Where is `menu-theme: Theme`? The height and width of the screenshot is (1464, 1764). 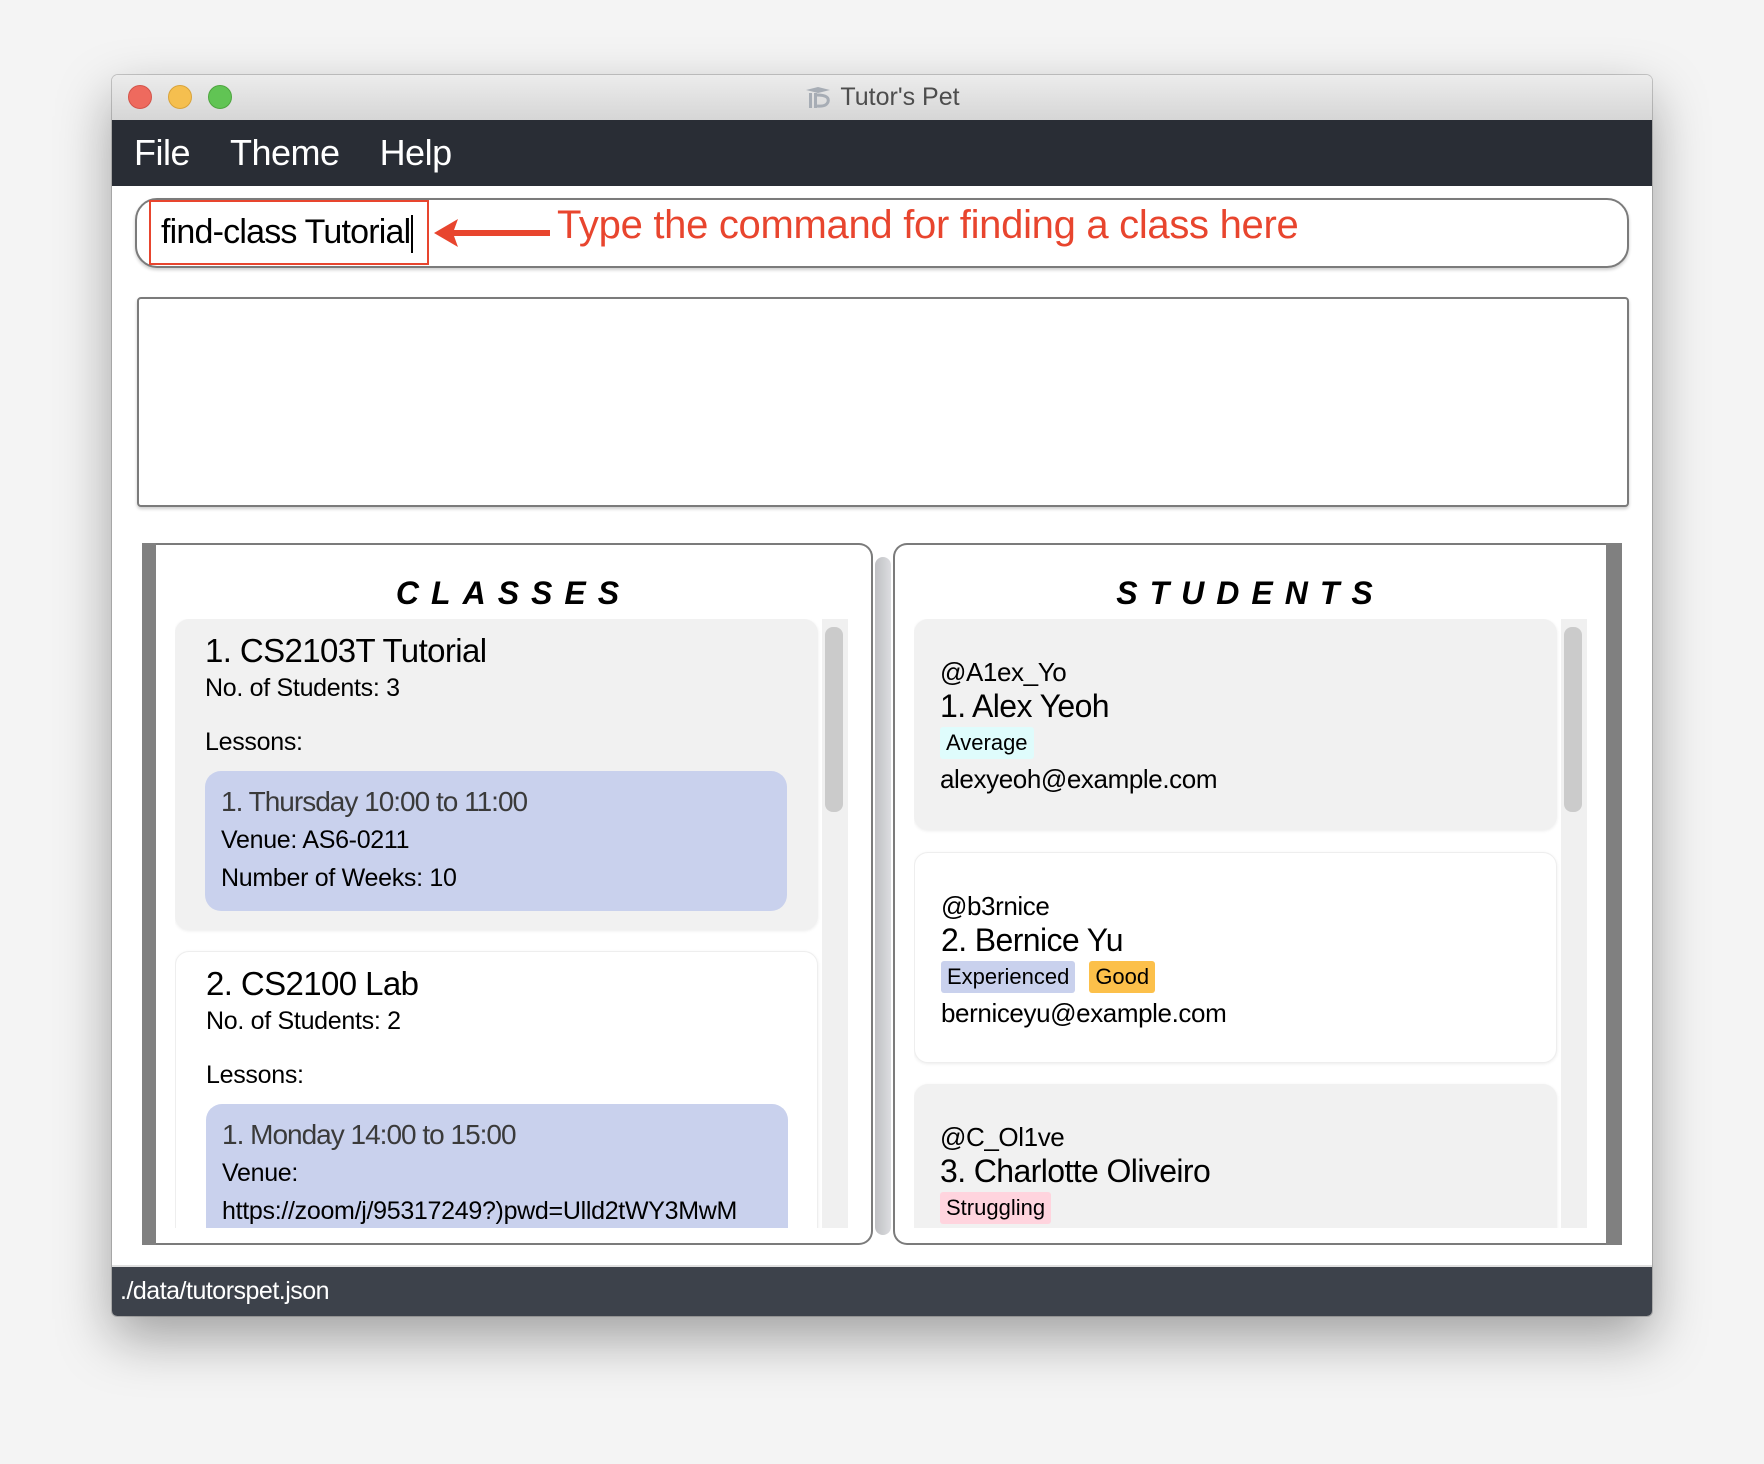 menu-theme: Theme is located at coordinates (285, 153).